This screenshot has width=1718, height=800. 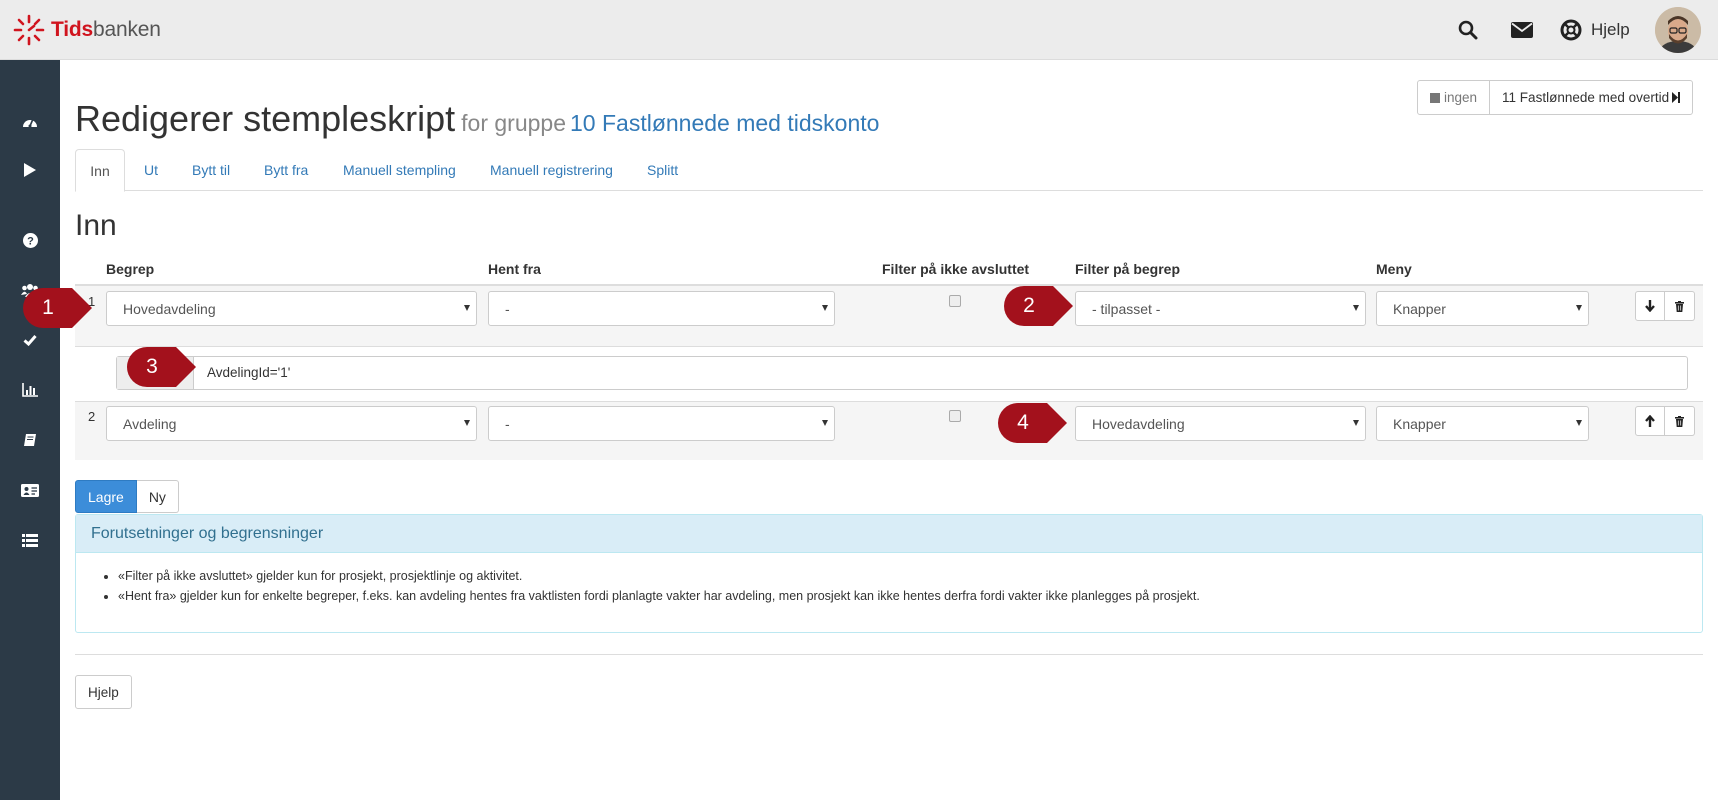 I want to click on help-link: Hjelp, so click(x=1610, y=30).